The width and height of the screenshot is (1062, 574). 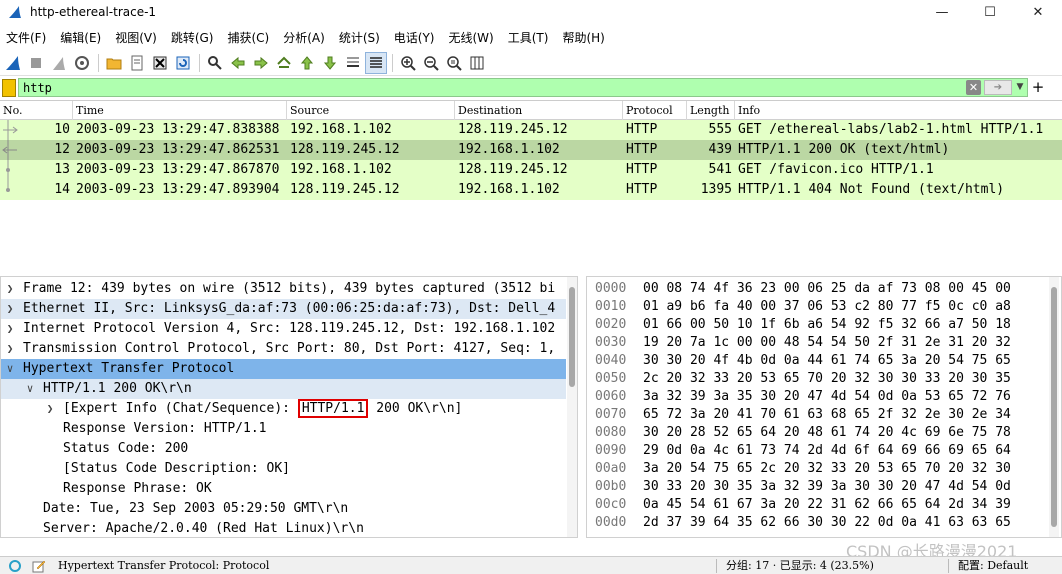 What do you see at coordinates (341, 169) in the screenshot?
I see `packet-source: 192.168.1.102` at bounding box center [341, 169].